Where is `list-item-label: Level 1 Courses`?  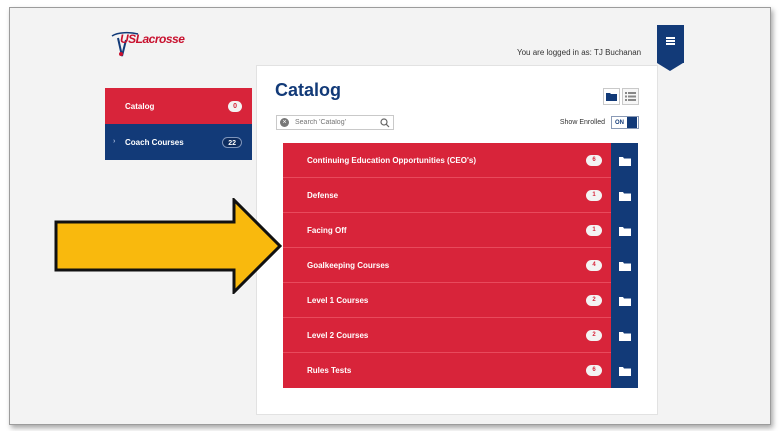
list-item-label: Level 1 Courses is located at coordinates (338, 300).